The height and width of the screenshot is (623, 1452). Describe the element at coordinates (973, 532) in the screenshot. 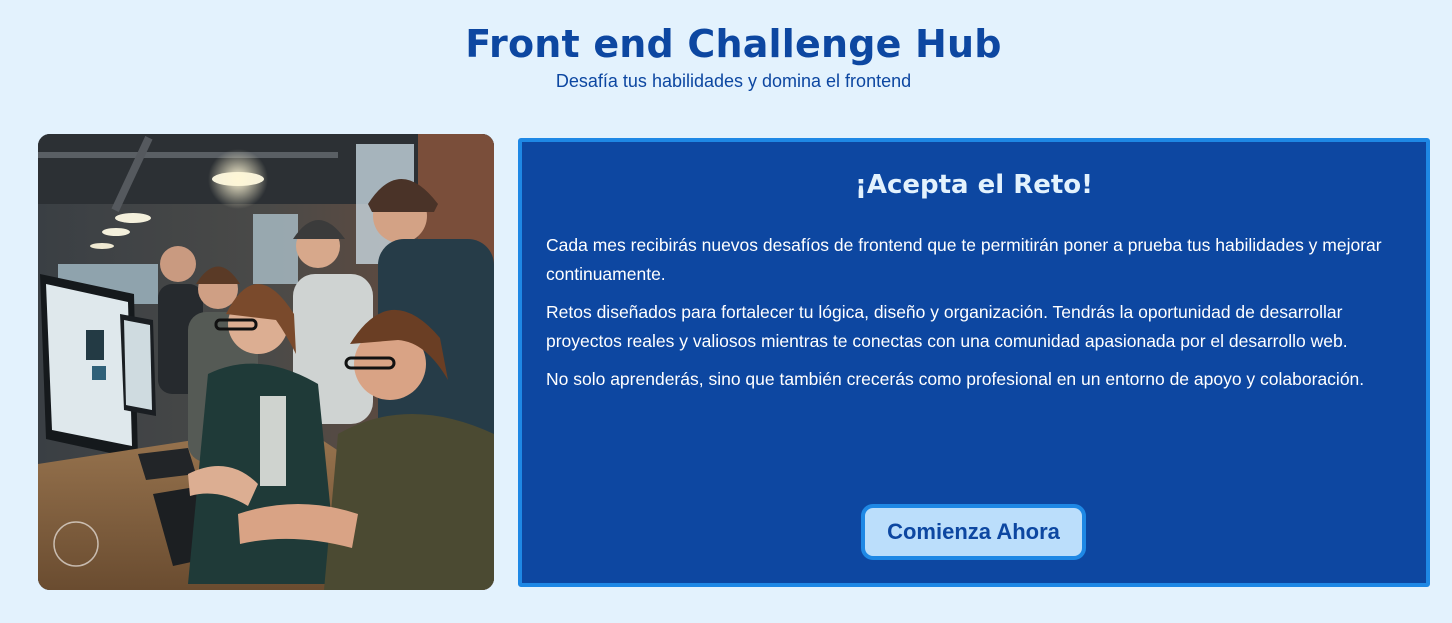

I see `start-now-button: Comienza Ahora` at that location.